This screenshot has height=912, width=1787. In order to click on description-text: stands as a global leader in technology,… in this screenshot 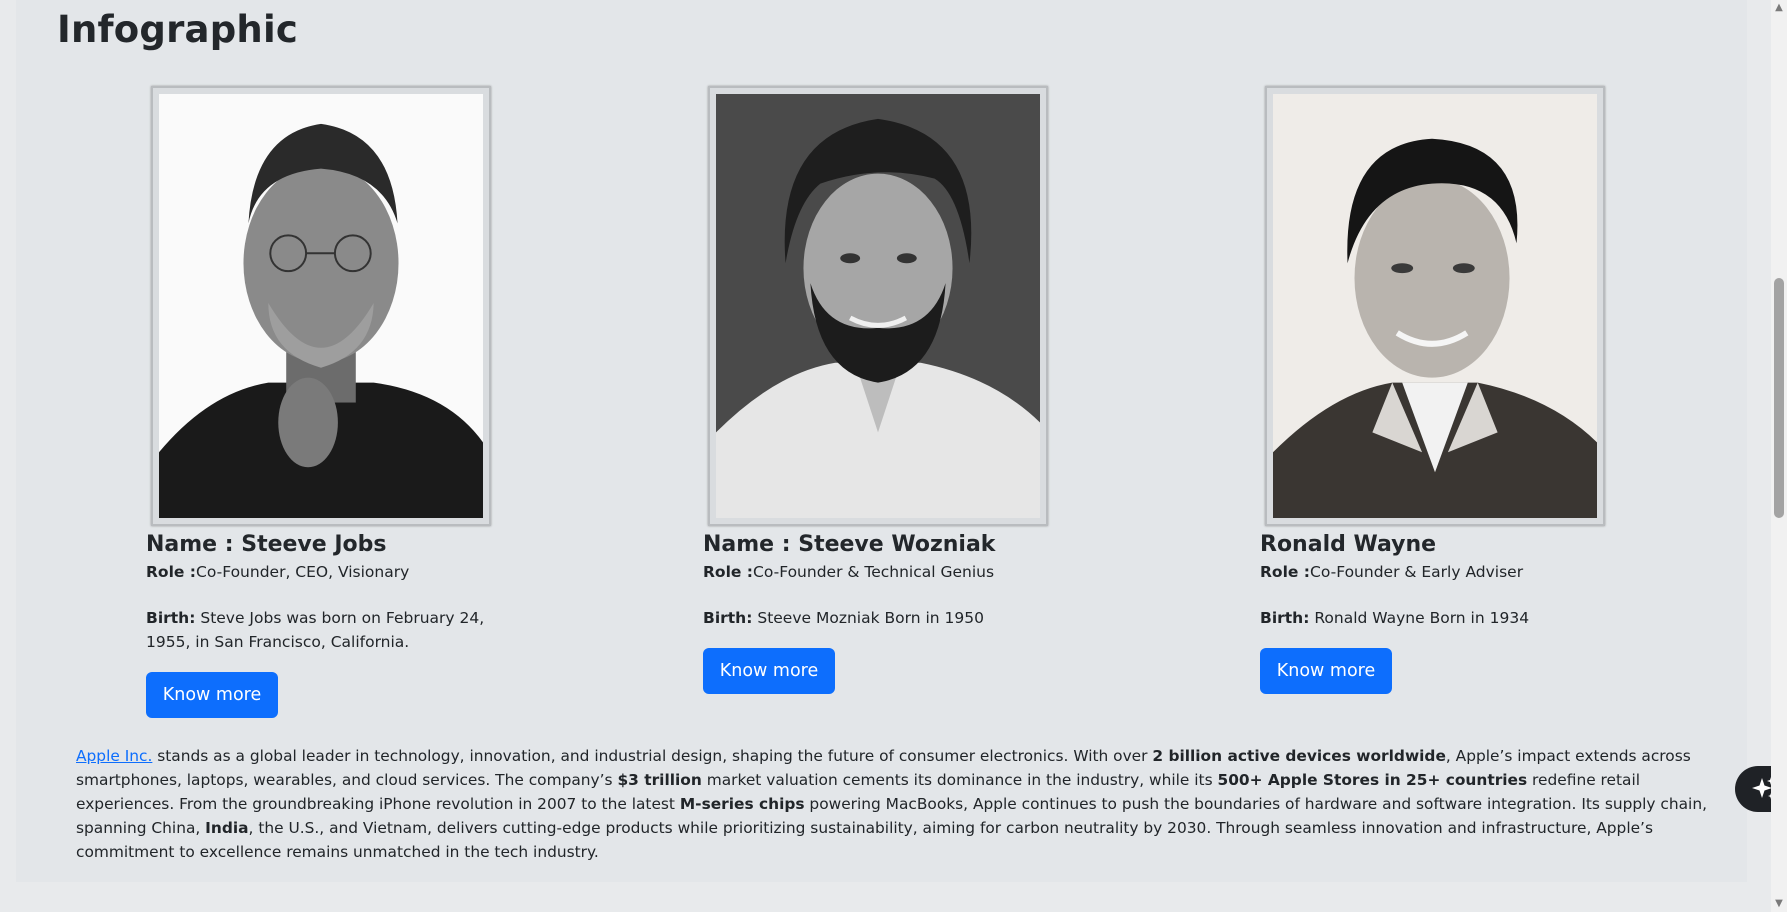, I will do `click(652, 756)`.